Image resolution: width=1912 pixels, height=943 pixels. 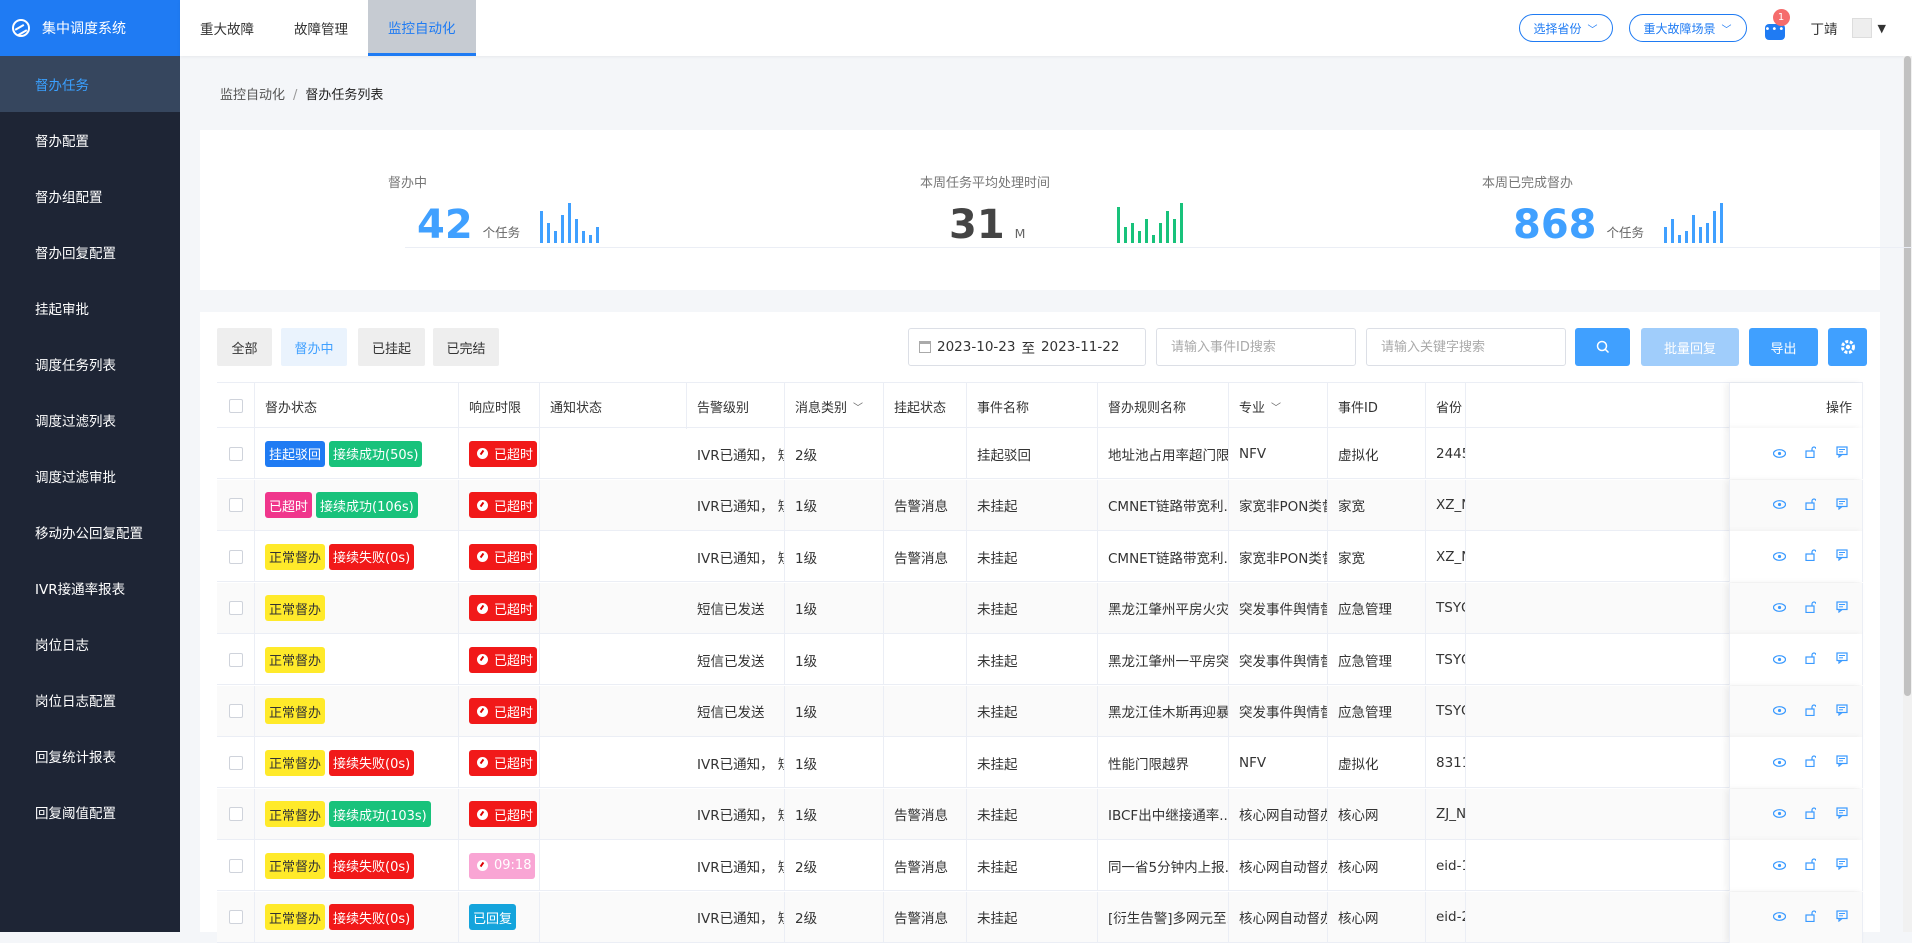 What do you see at coordinates (1774, 28) in the screenshot?
I see `message-button: ••• 1` at bounding box center [1774, 28].